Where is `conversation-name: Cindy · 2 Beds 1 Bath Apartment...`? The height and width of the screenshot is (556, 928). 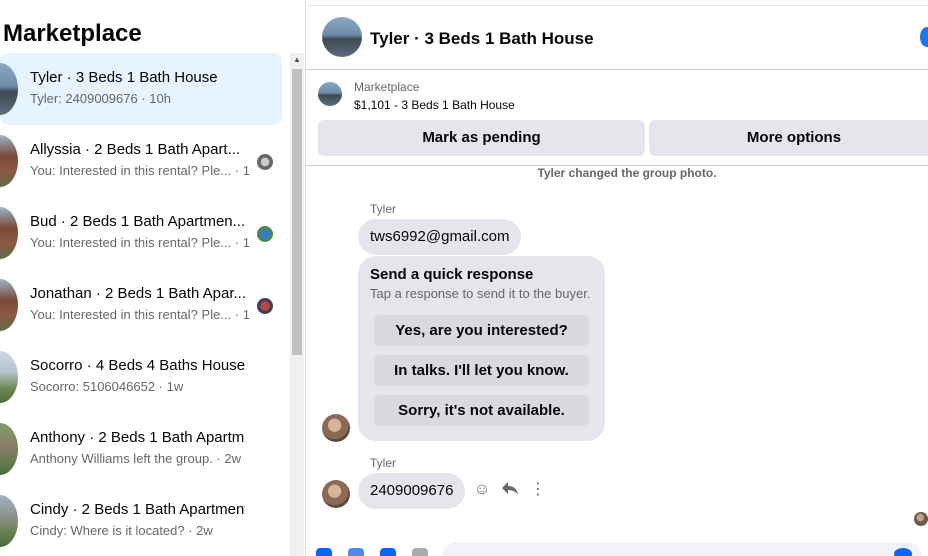 conversation-name: Cindy · 2 Beds 1 Bath Apartment... is located at coordinates (137, 509).